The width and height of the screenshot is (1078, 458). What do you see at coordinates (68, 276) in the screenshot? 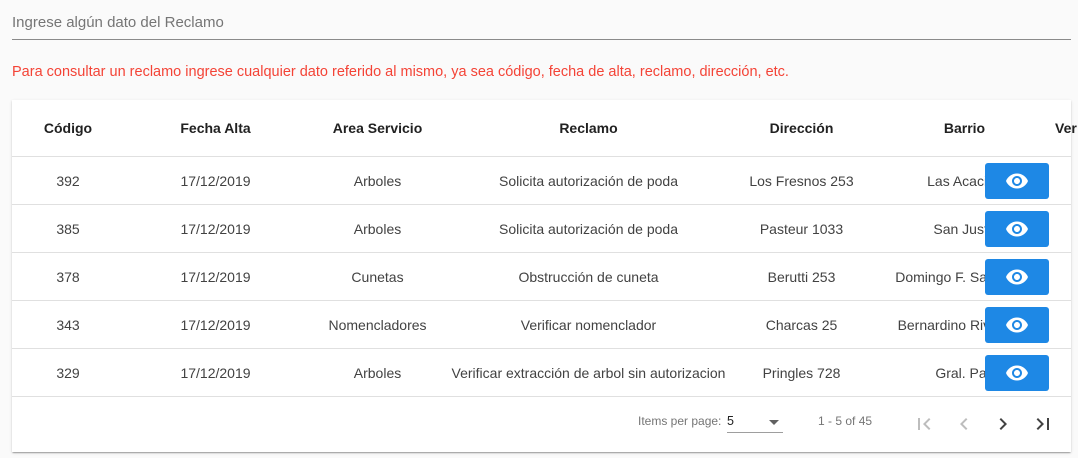
I see `cell-codigo: 378` at bounding box center [68, 276].